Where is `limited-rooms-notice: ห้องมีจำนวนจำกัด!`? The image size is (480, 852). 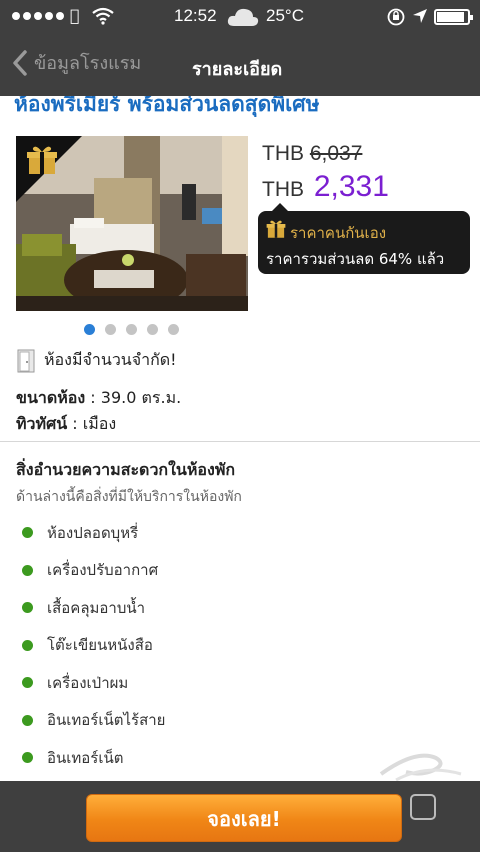 limited-rooms-notice: ห้องมีจำนวนจำกัด! is located at coordinates (96, 360).